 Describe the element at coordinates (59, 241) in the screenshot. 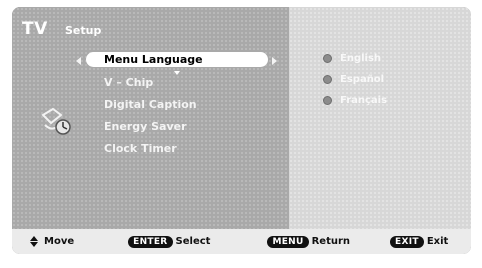

I see `move-hint: Move` at that location.